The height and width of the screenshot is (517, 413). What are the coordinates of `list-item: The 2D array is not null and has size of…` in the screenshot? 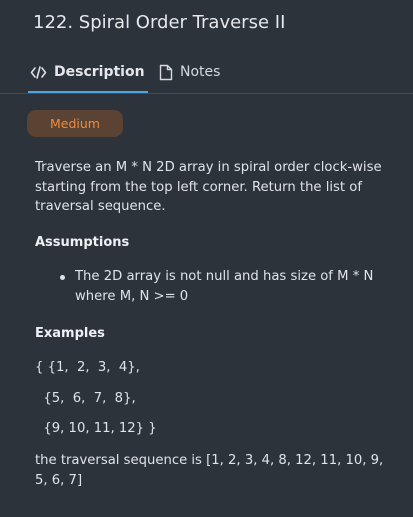 It's located at (223, 286).